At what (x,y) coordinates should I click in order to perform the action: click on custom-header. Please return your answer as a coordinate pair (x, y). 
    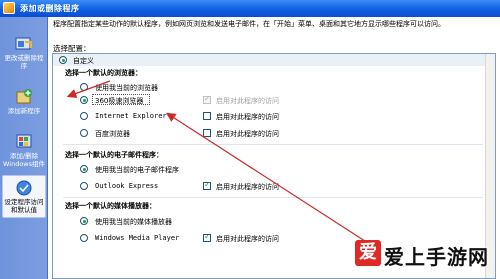
    Looking at the image, I should click on (269, 60).